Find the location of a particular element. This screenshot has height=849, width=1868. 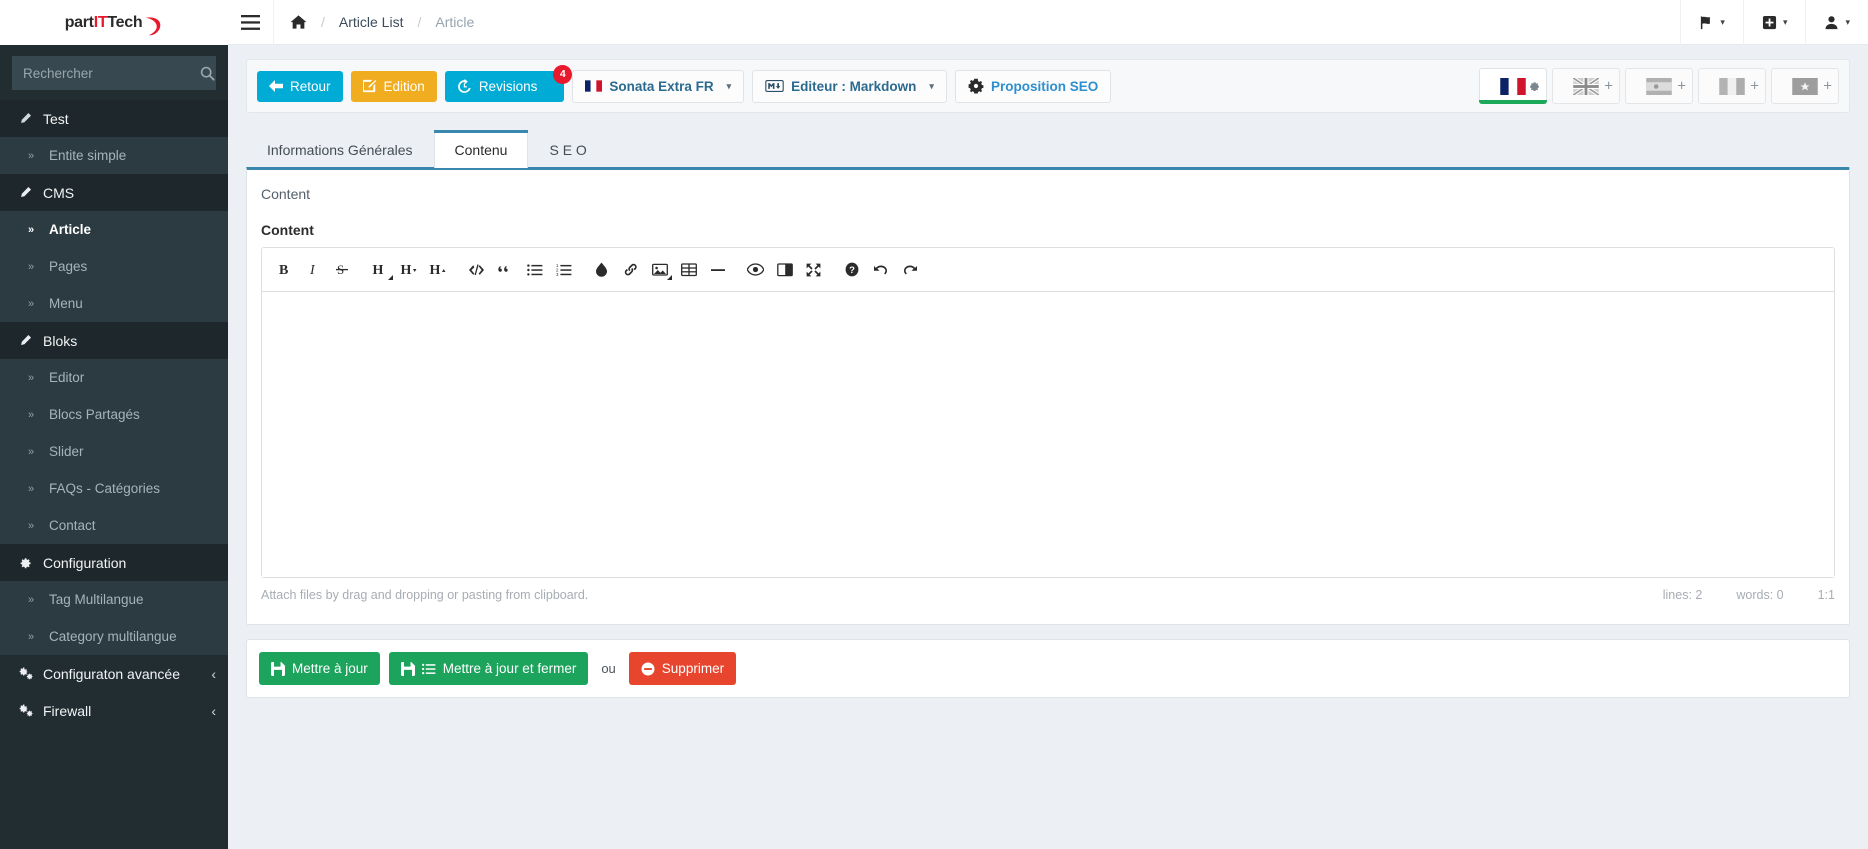

edit-button: Edition is located at coordinates (393, 86).